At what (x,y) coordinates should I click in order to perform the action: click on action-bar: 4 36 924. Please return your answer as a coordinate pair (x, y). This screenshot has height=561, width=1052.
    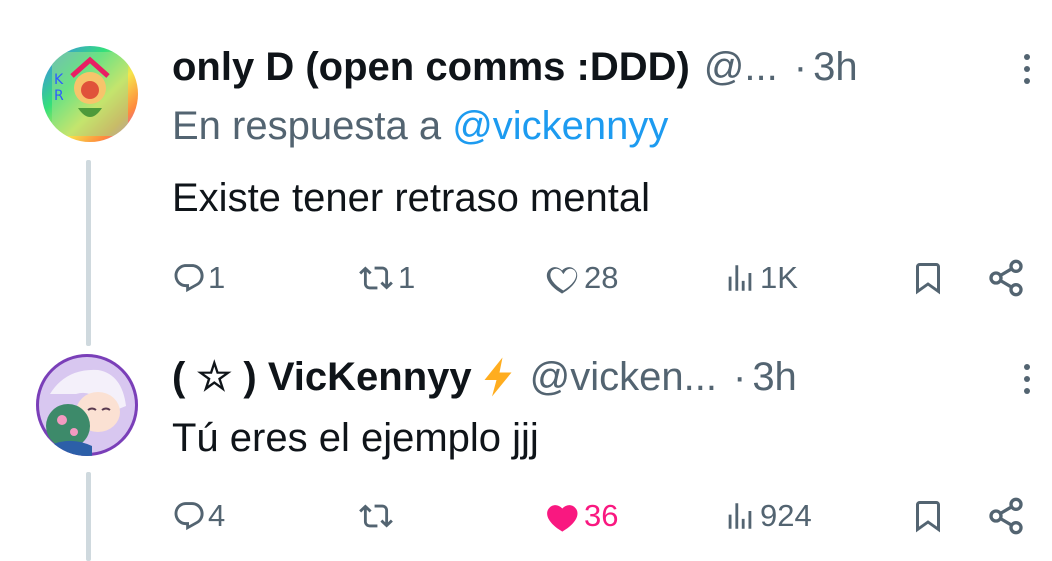
    Looking at the image, I should click on (526, 516).